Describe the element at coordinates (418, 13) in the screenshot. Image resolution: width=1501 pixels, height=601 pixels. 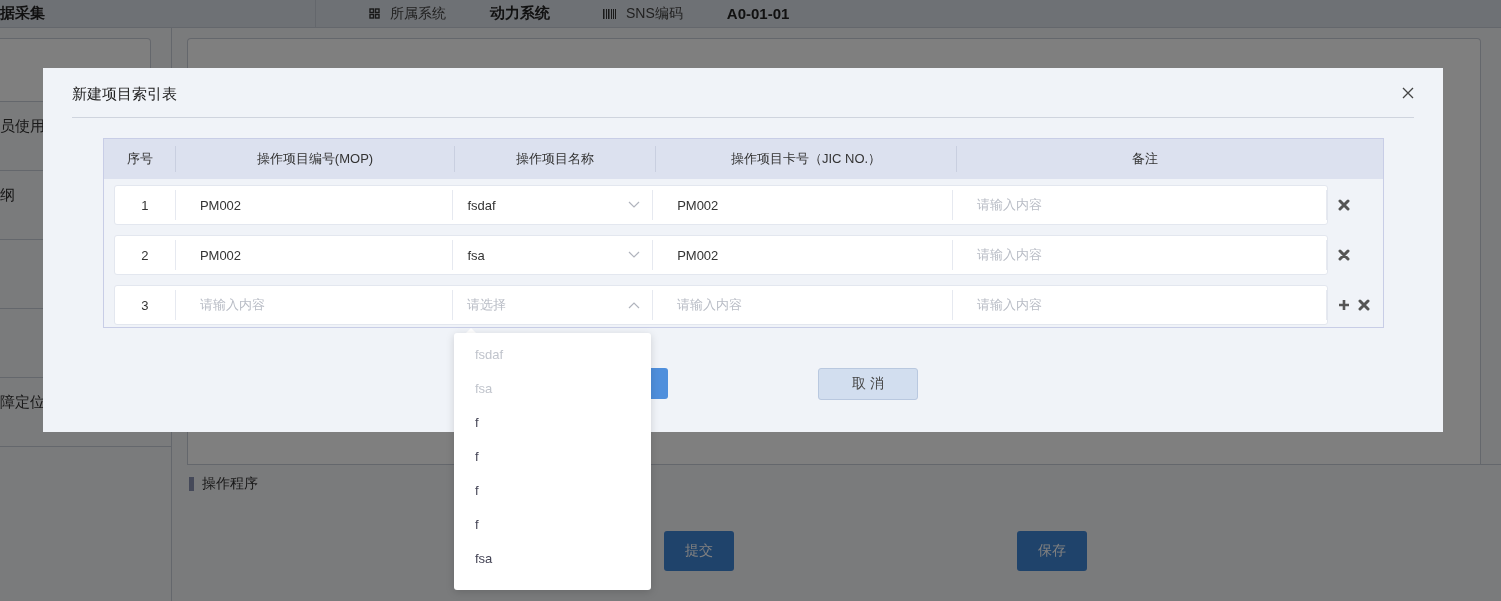
I see `field-label: 所属系统` at that location.